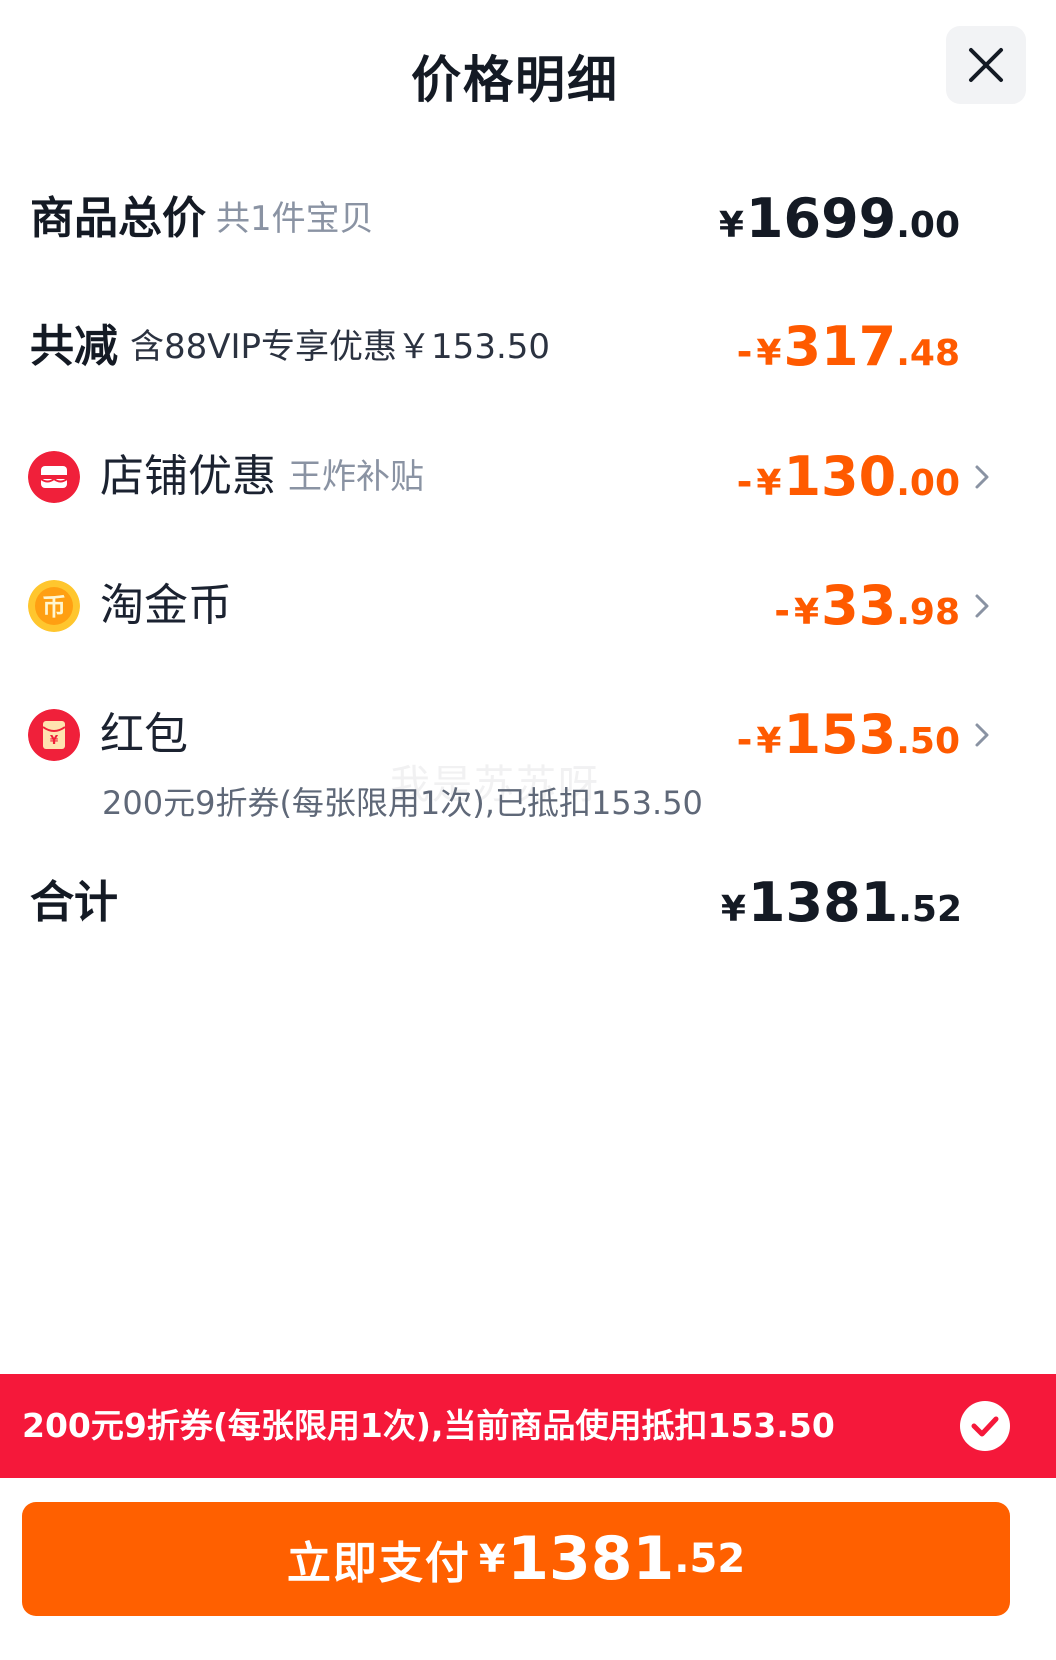 The image size is (1056, 1660). Describe the element at coordinates (528, 606) in the screenshot. I see `row-tao-coin: 币 淘金币 -¥33.98` at that location.